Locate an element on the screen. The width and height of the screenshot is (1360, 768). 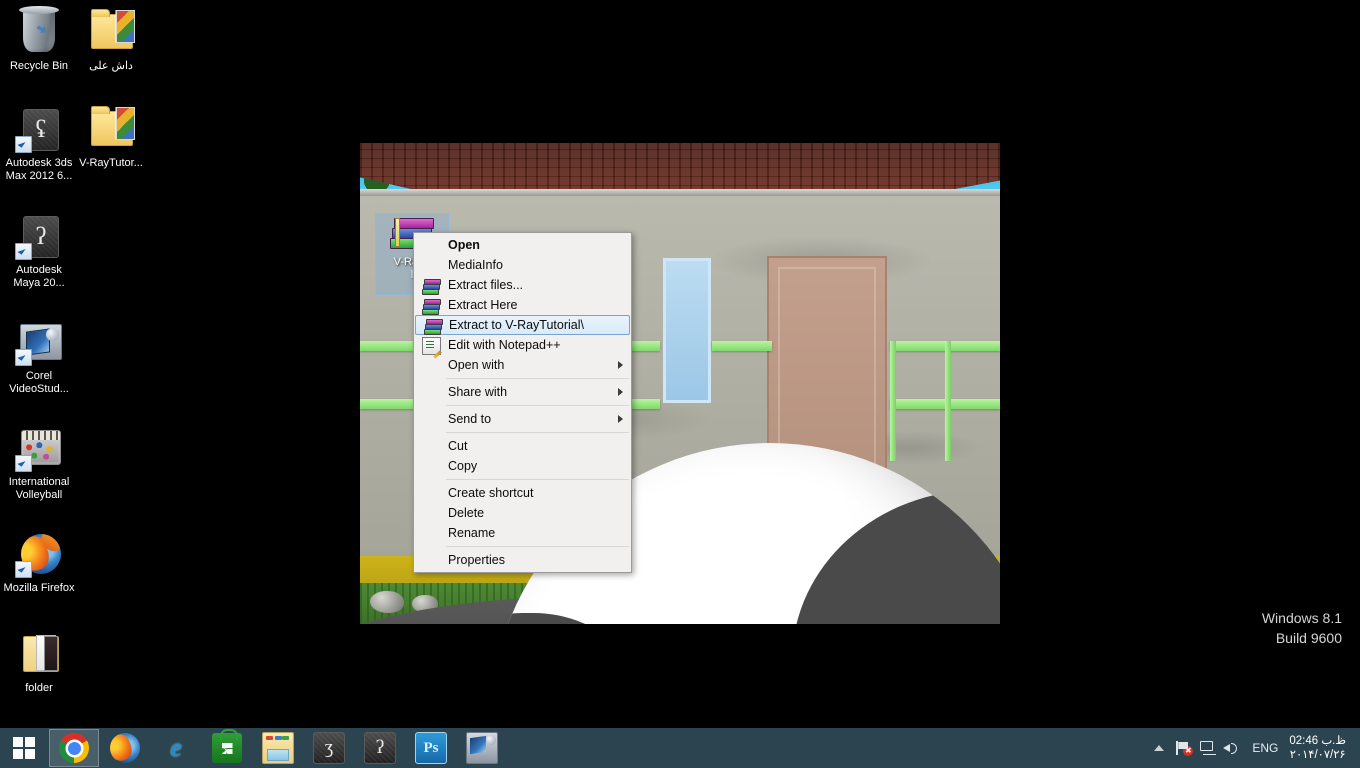
context-menu-item-label: Rename is located at coordinates (472, 533).